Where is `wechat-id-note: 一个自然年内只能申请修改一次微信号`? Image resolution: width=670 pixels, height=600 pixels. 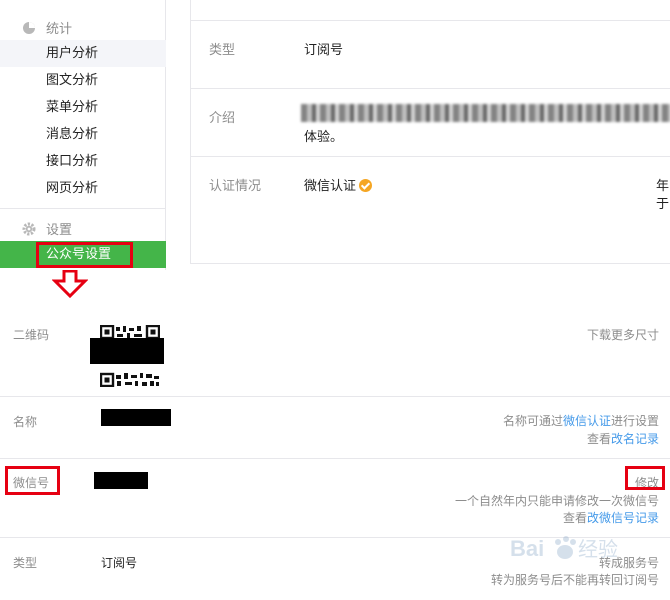
wechat-id-note: 一个自然年内只能申请修改一次微信号 is located at coordinates (556, 501).